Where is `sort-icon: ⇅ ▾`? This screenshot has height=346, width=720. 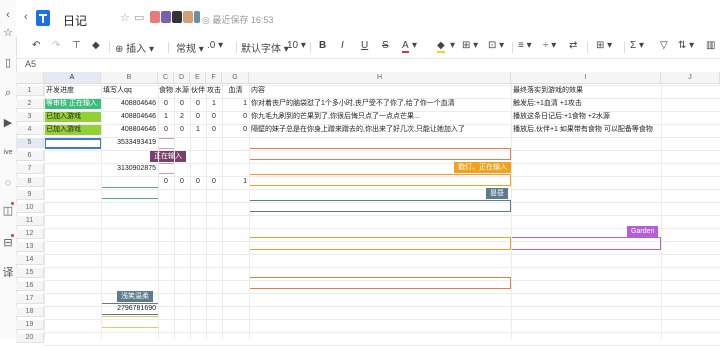
sort-icon: ⇅ ▾ is located at coordinates (686, 45).